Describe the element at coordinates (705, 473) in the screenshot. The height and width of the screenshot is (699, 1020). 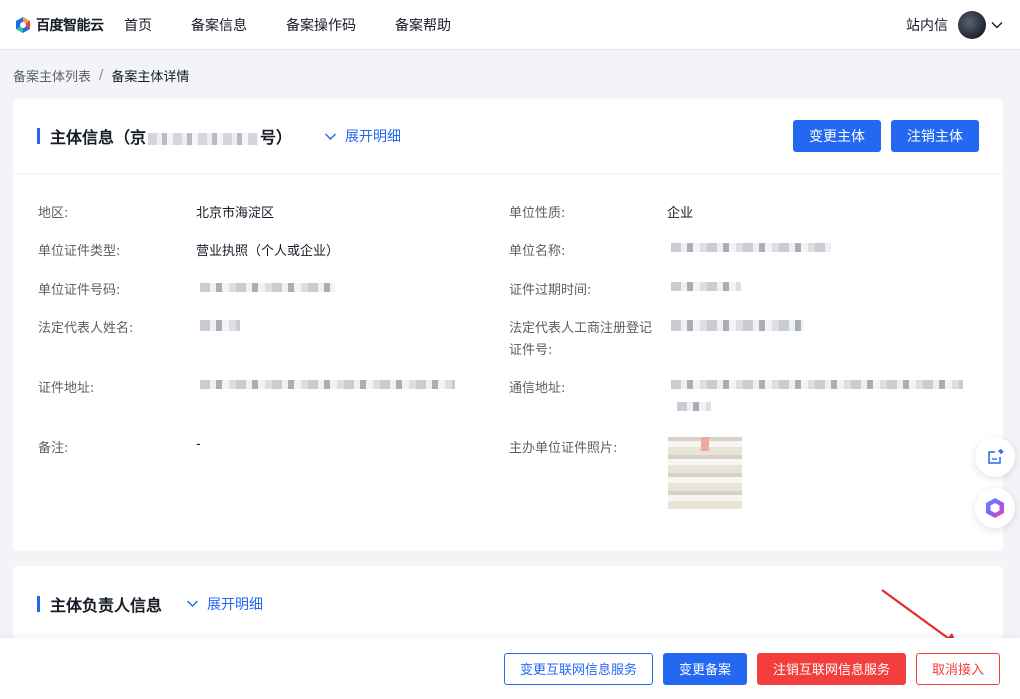
I see `license-photo-thumbnail` at that location.